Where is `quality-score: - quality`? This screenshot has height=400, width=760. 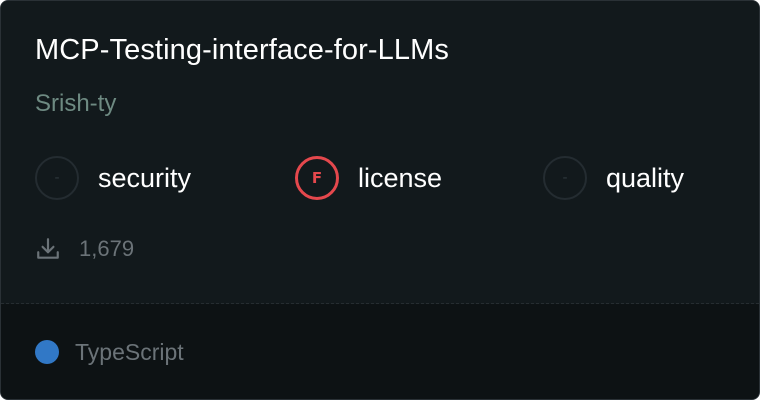 quality-score: - quality is located at coordinates (613, 178).